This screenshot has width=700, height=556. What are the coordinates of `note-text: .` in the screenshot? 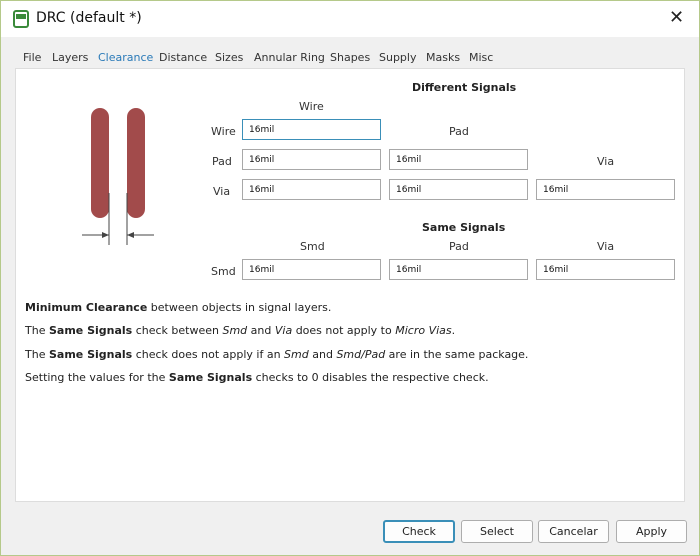 It's located at (453, 330).